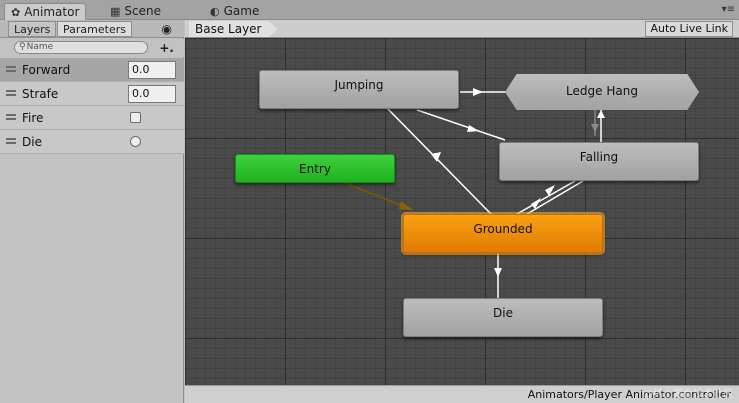 Image resolution: width=739 pixels, height=403 pixels. Describe the element at coordinates (688, 394) in the screenshot. I see `watermark: @稀土掘金技术社区` at that location.